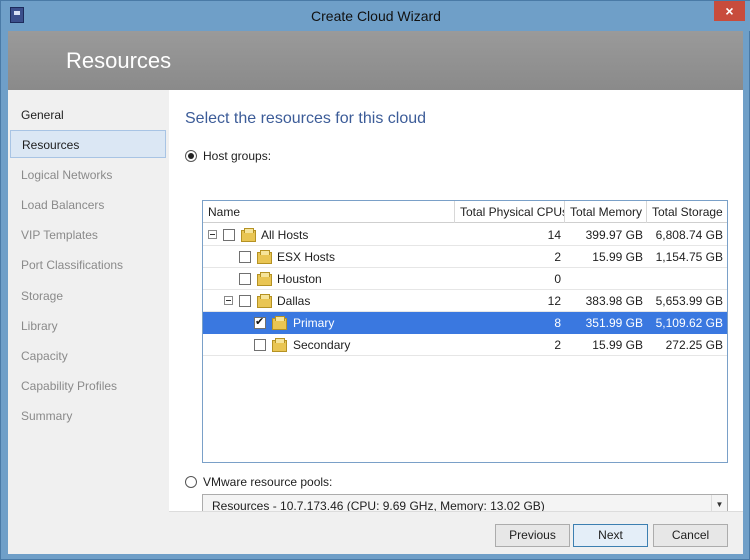 Image resolution: width=750 pixels, height=560 pixels. Describe the element at coordinates (88, 235) in the screenshot. I see `nav-item-vip-templates: VIP Templates` at that location.